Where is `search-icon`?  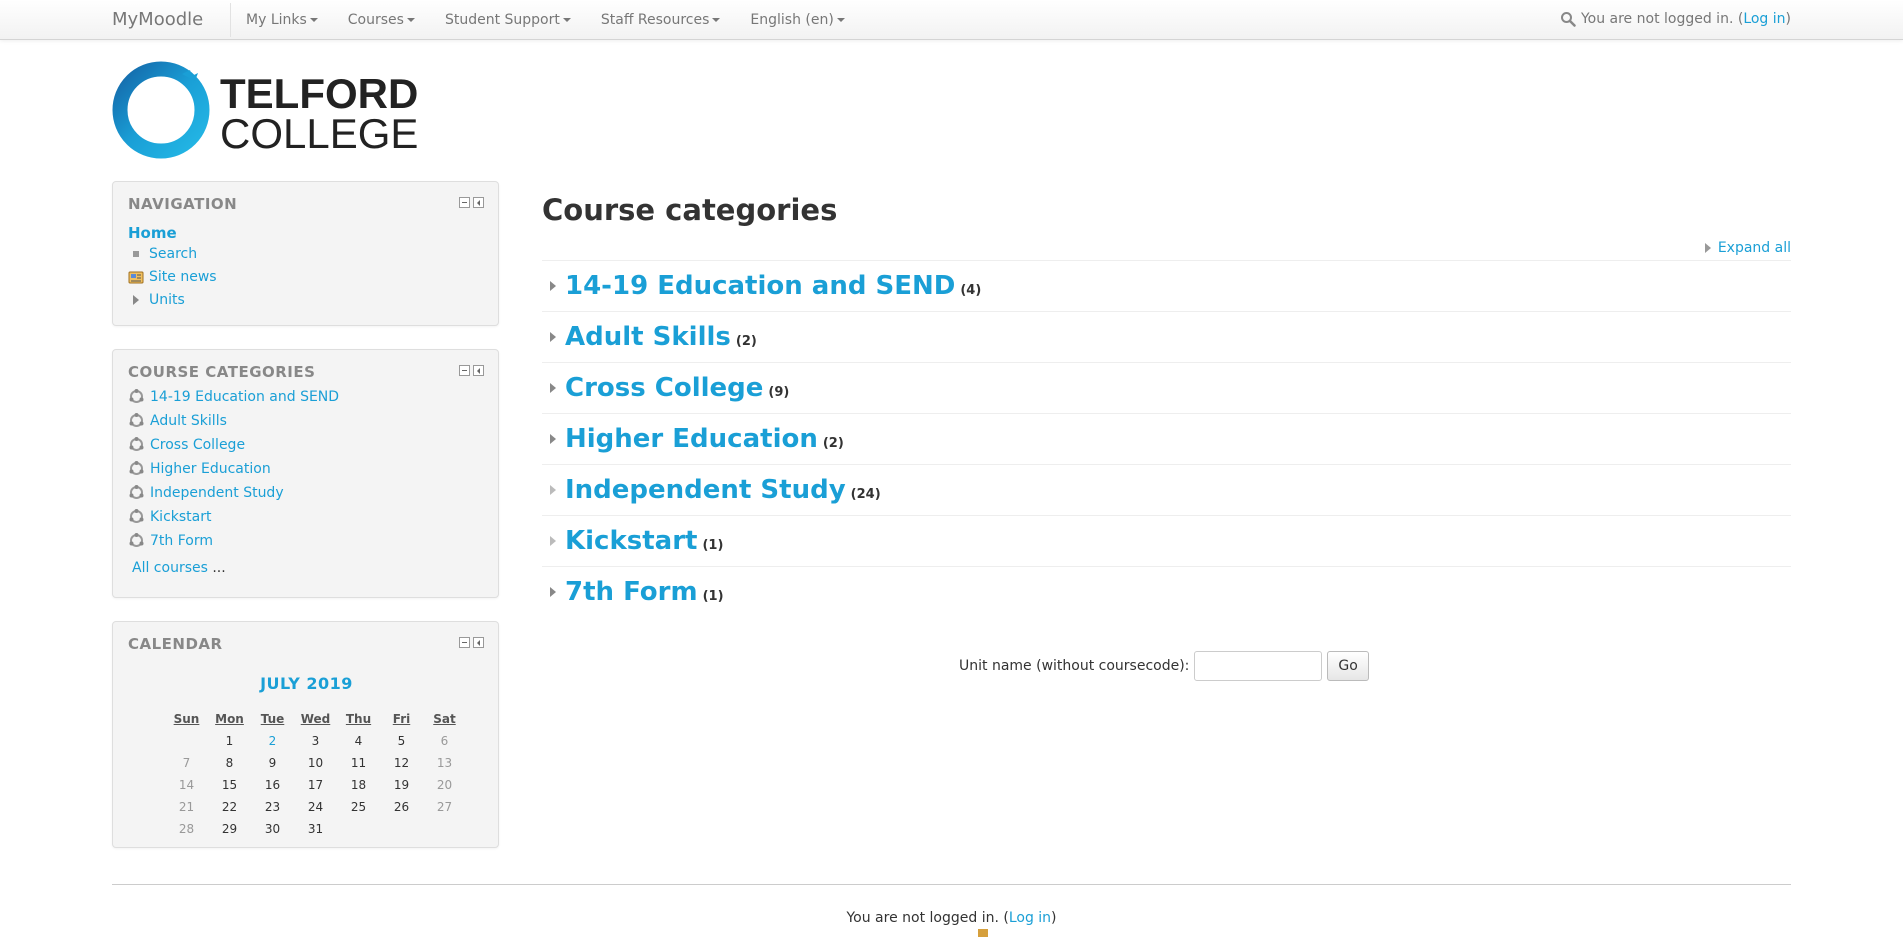
search-icon is located at coordinates (1568, 19).